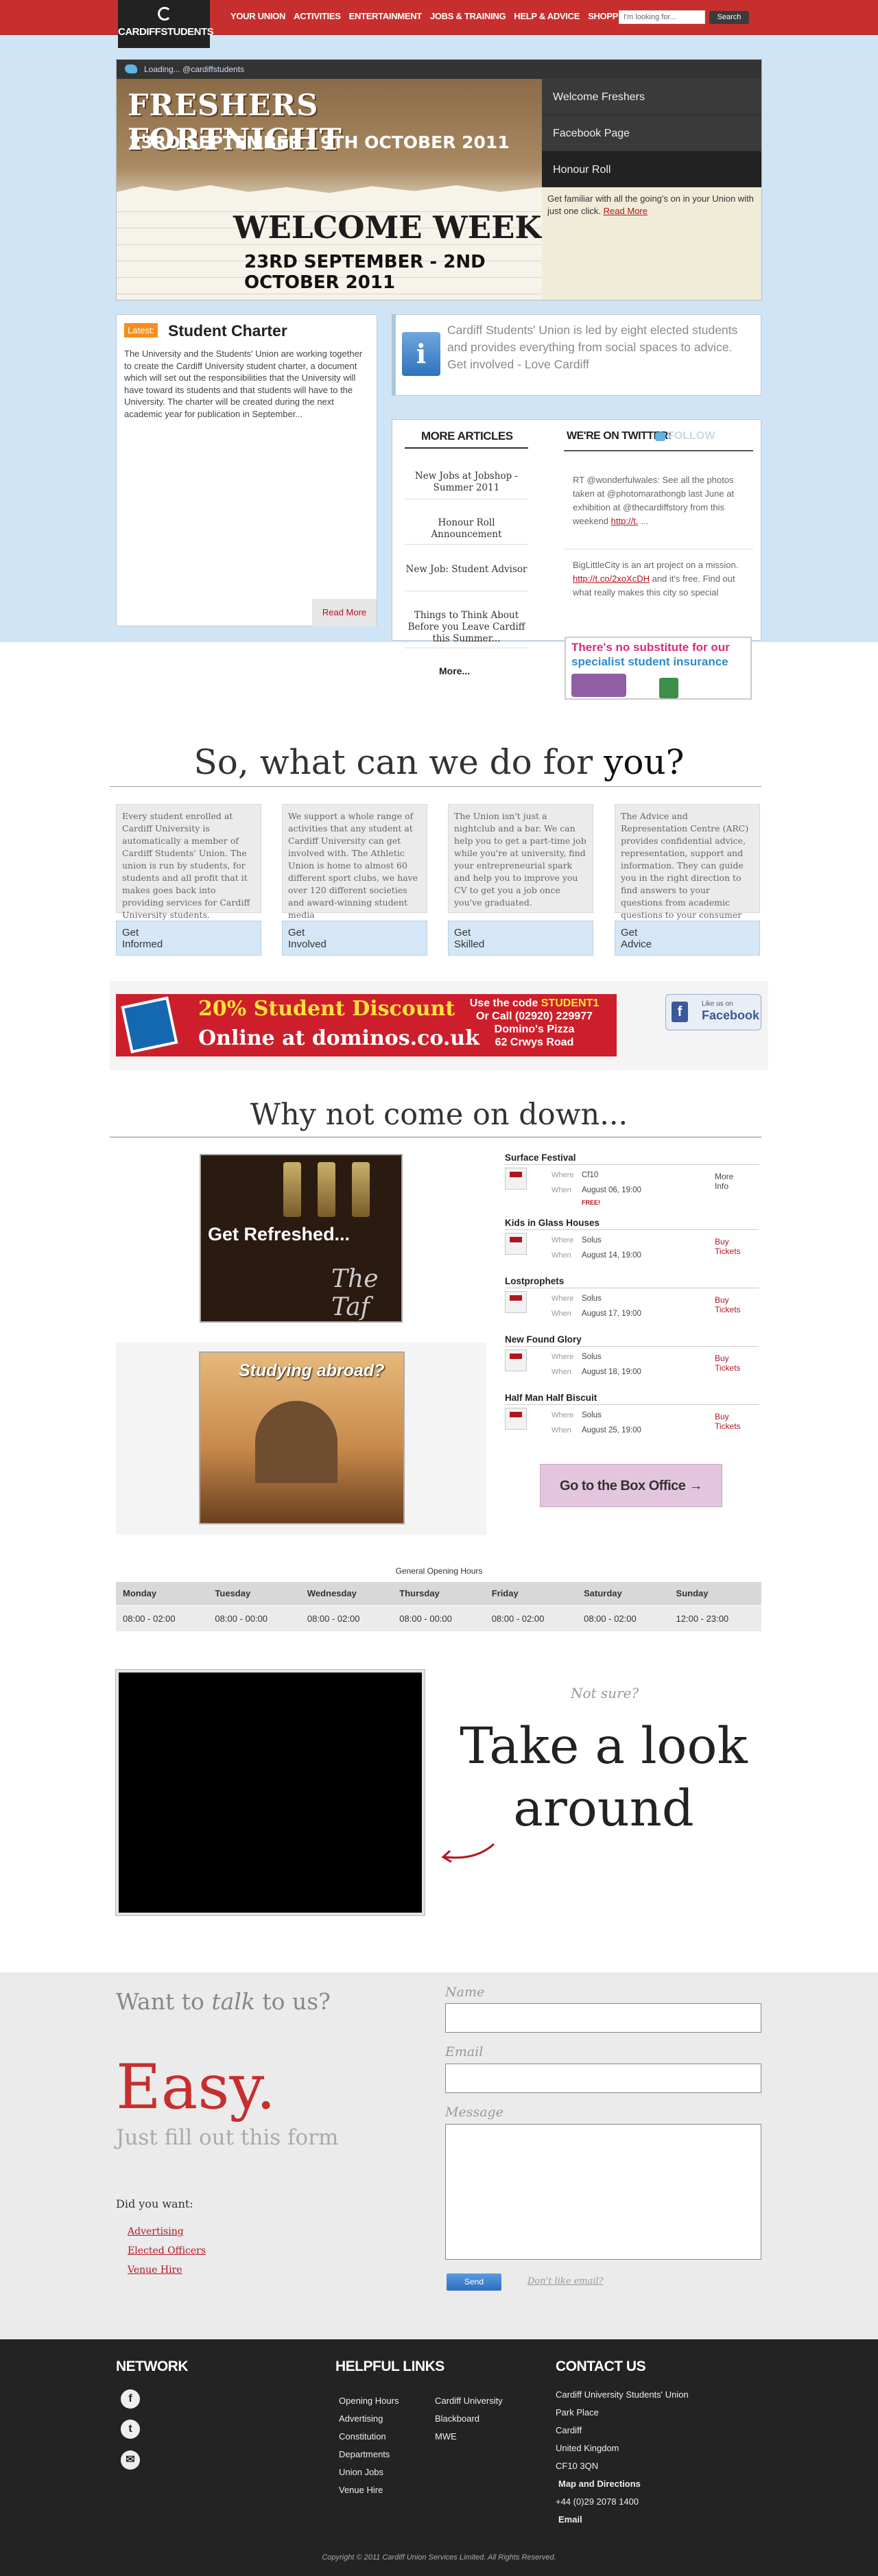 This screenshot has height=2576, width=878. Describe the element at coordinates (130, 2460) in the screenshot. I see `mail-icon: ✉` at that location.